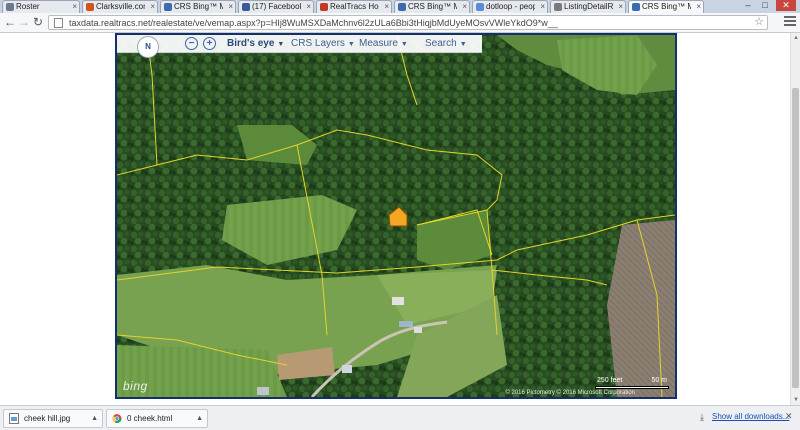 The width and height of the screenshot is (800, 430). Describe the element at coordinates (58, 23) in the screenshot. I see `page-icon` at that location.